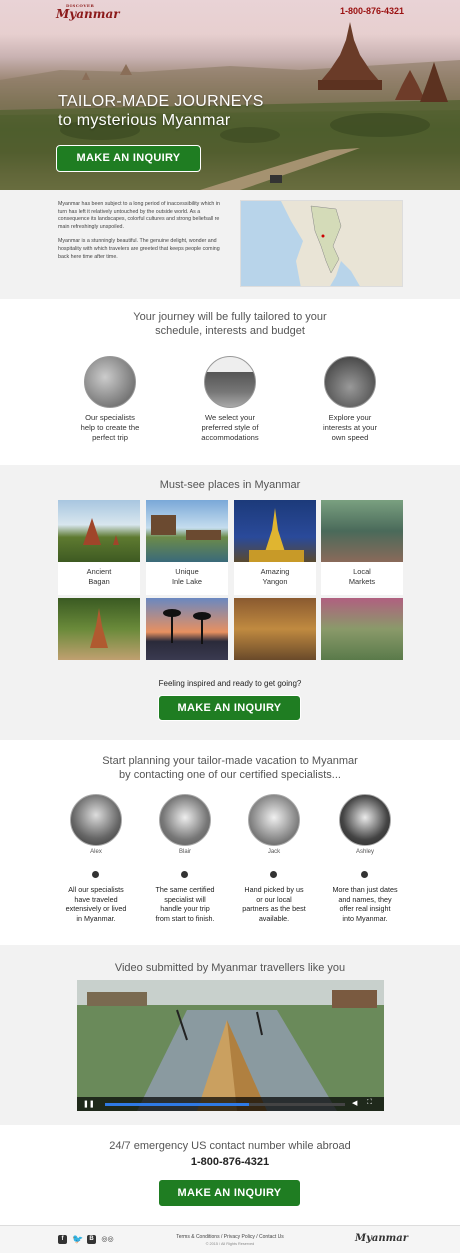  Describe the element at coordinates (161, 101) in the screenshot. I see `hero-title-line1: TAILOR-MADE JOURNEYS` at that location.